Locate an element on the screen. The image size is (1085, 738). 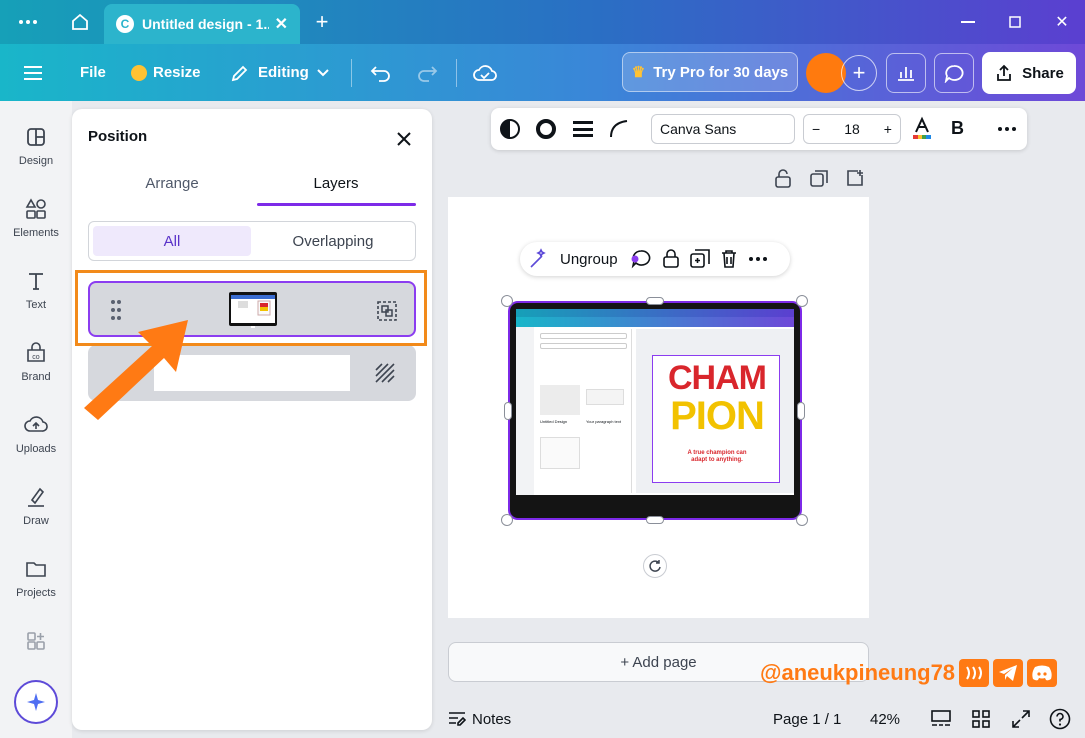
ungroup-button: Ungroup is located at coordinates (589, 259).